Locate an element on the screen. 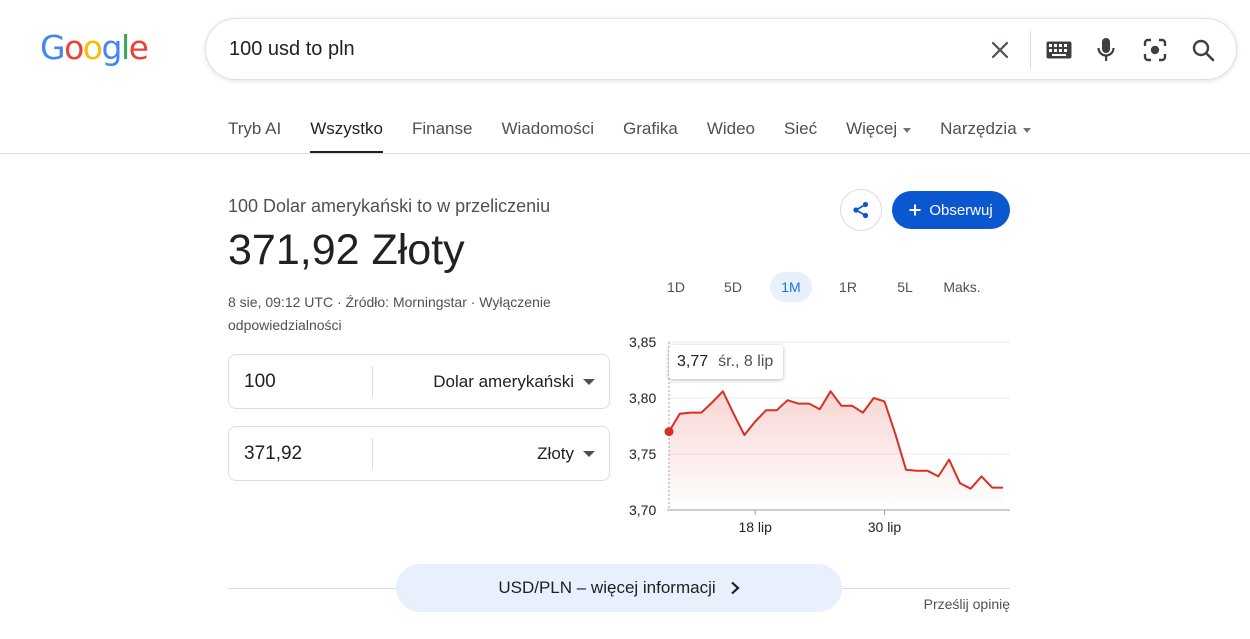 This screenshot has width=1250, height=639. y-tick-label: 3,75 is located at coordinates (642, 454).